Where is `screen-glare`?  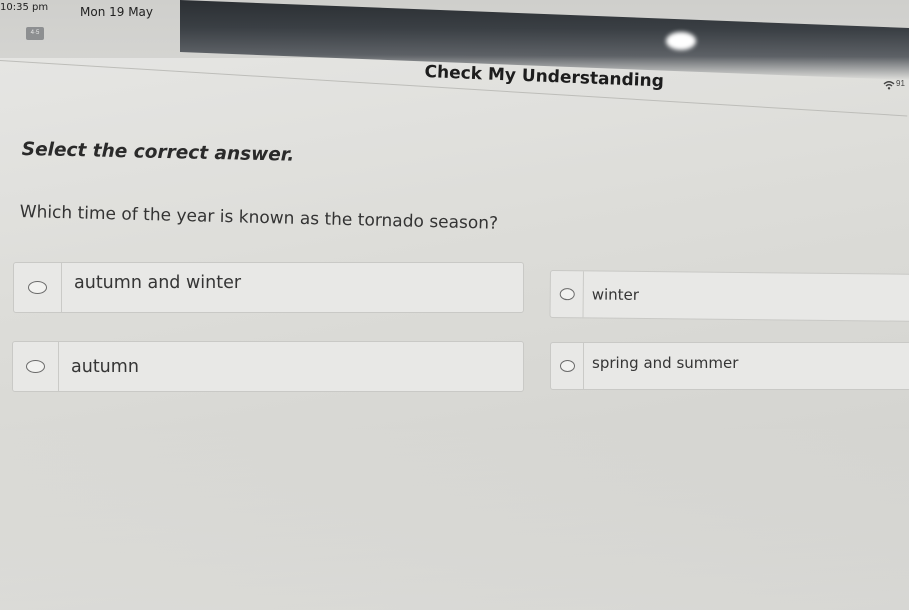 screen-glare is located at coordinates (681, 41).